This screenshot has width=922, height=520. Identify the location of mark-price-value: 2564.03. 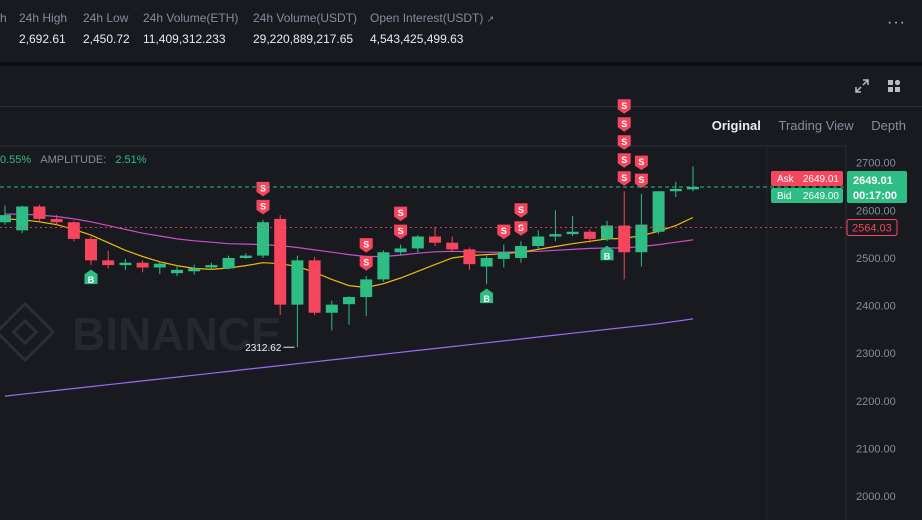
(872, 228).